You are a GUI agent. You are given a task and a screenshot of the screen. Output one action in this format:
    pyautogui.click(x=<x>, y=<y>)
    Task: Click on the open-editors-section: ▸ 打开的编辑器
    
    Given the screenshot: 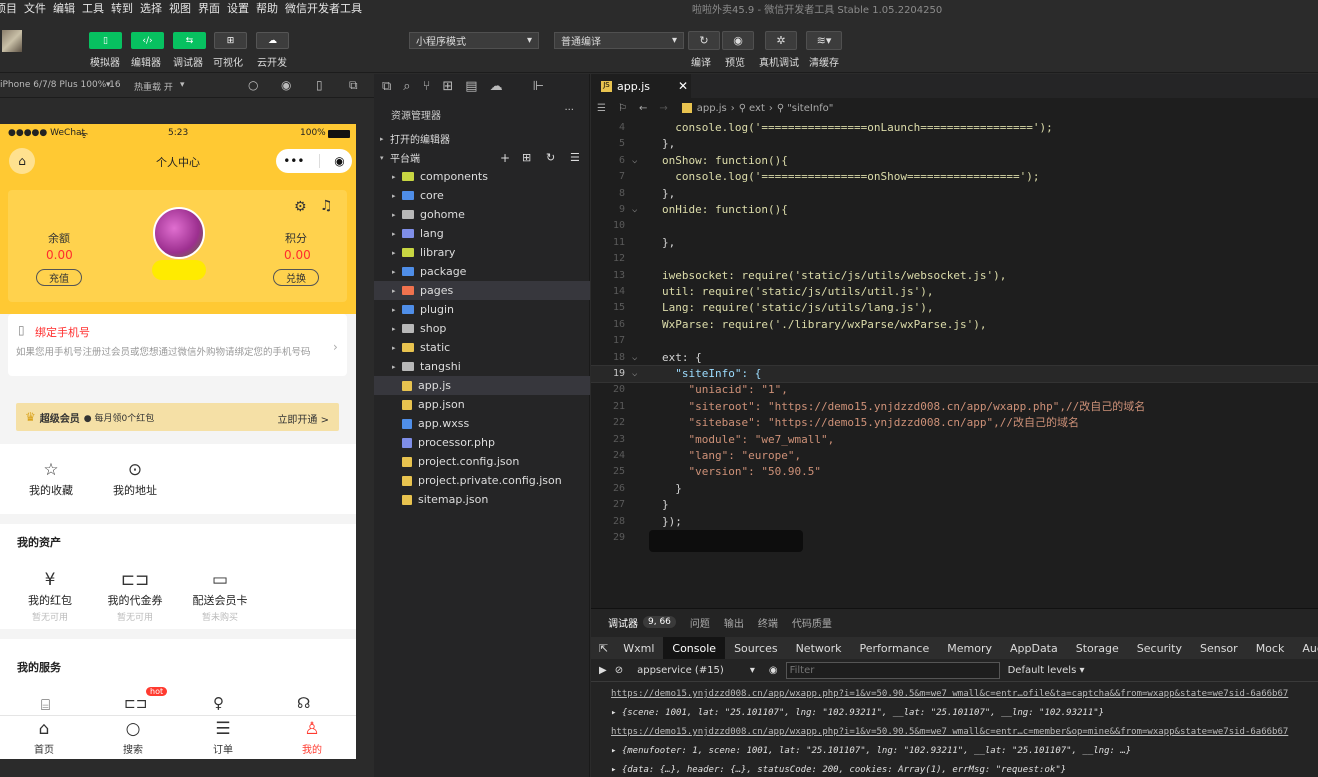 What is the action you would take?
    pyautogui.click(x=482, y=138)
    